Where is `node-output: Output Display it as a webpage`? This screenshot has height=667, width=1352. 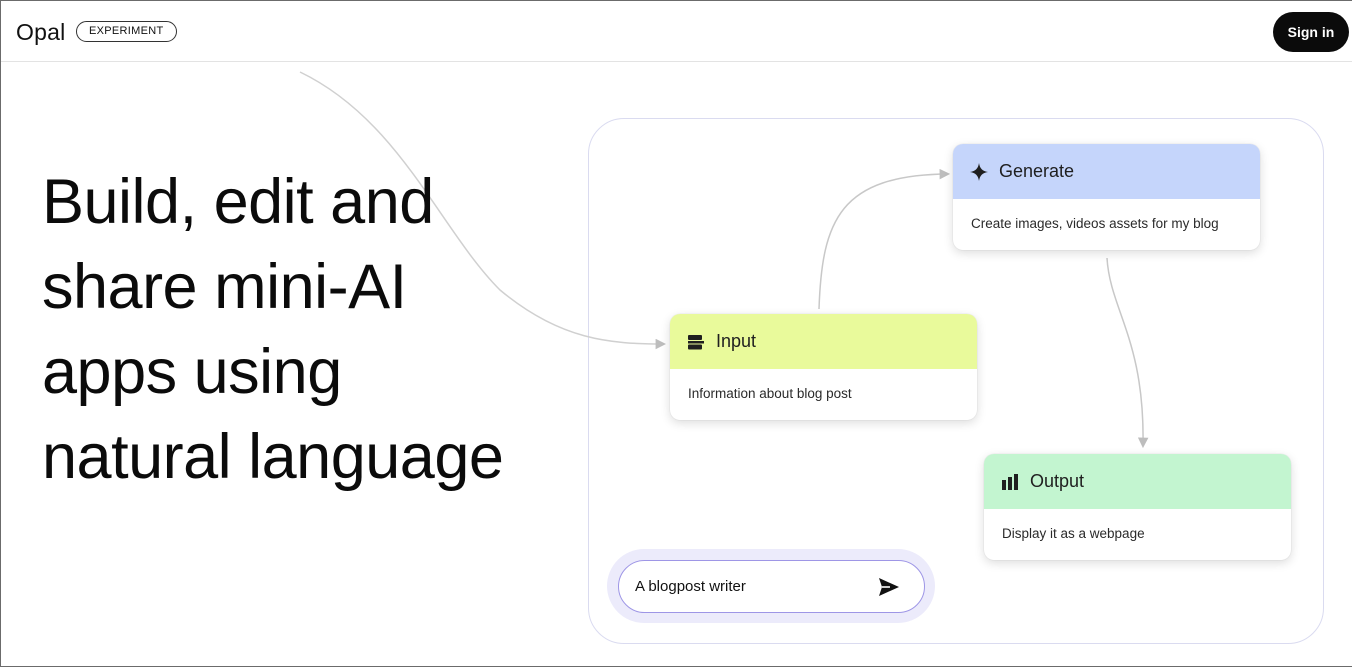 node-output: Output Display it as a webpage is located at coordinates (1137, 507).